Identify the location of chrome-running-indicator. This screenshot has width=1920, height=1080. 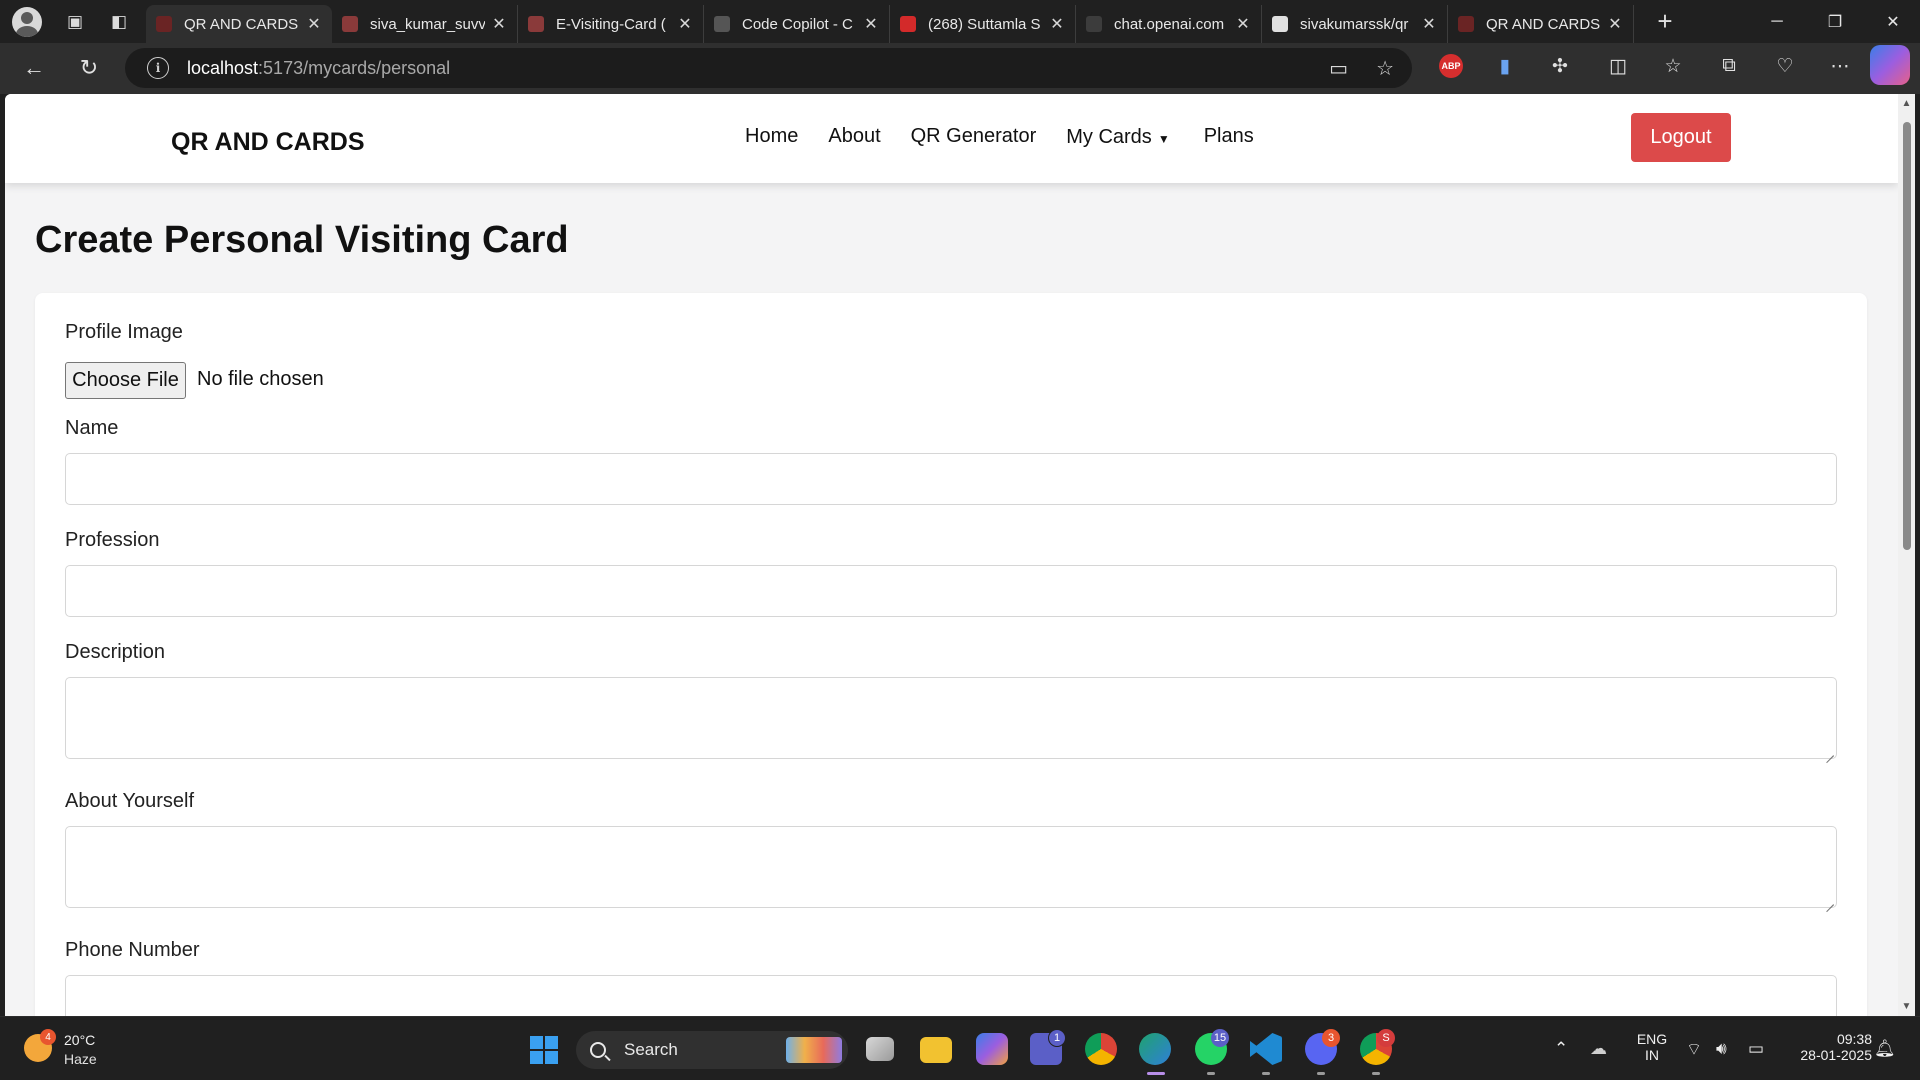
(1376, 1073).